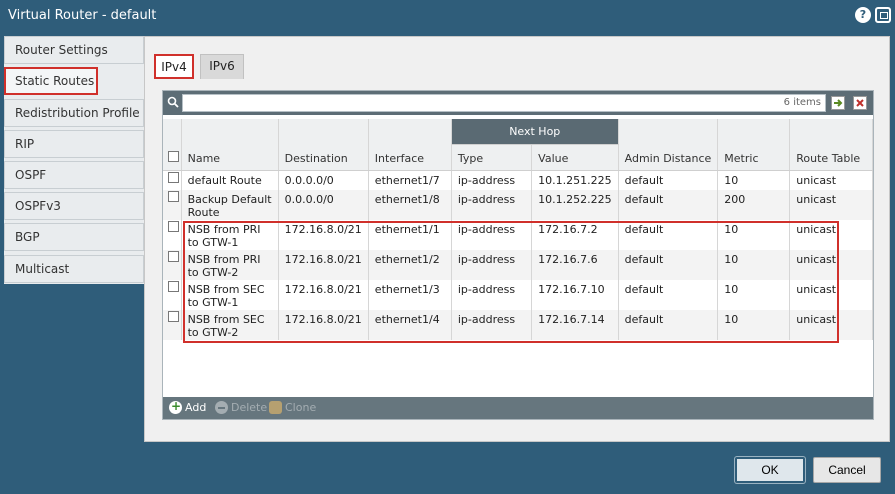  Describe the element at coordinates (492, 157) in the screenshot. I see `column-header-type: Type` at that location.